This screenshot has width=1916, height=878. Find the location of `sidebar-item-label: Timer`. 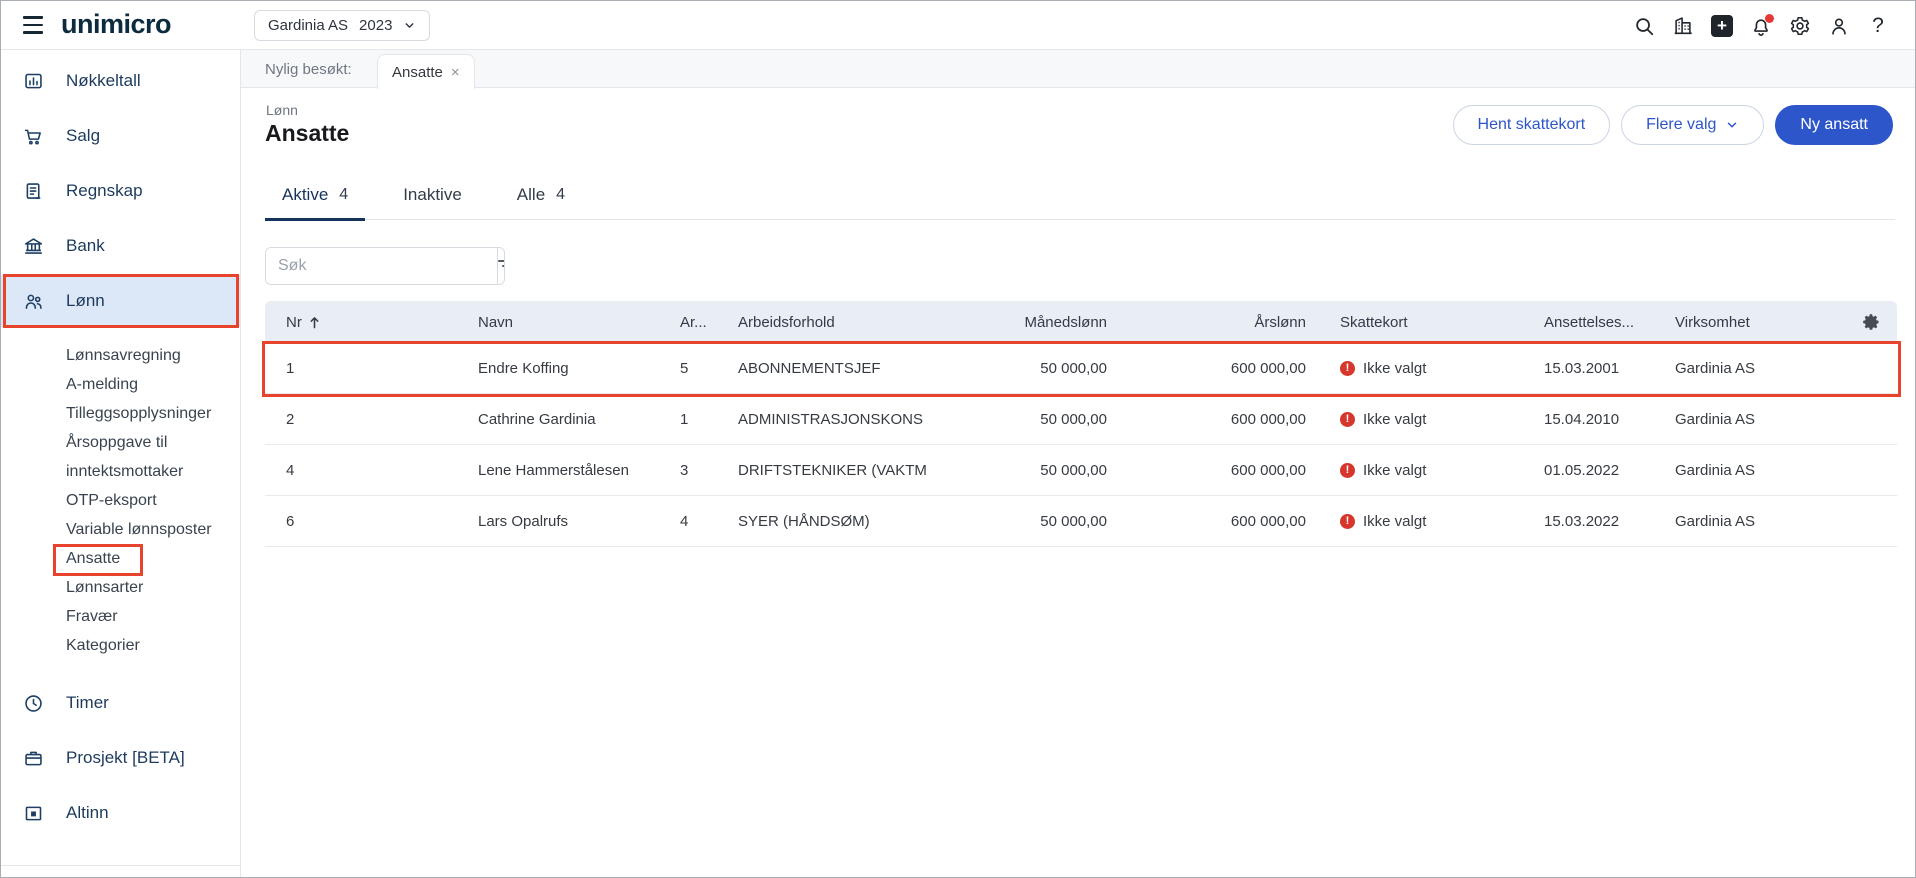

sidebar-item-label: Timer is located at coordinates (87, 702).